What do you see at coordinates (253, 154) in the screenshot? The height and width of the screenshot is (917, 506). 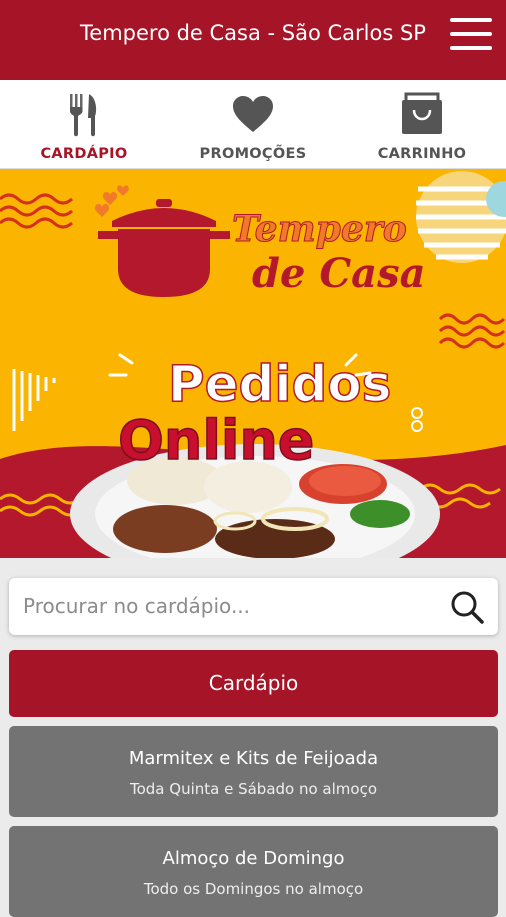 I see `tab-label: PROMOÇÕES` at bounding box center [253, 154].